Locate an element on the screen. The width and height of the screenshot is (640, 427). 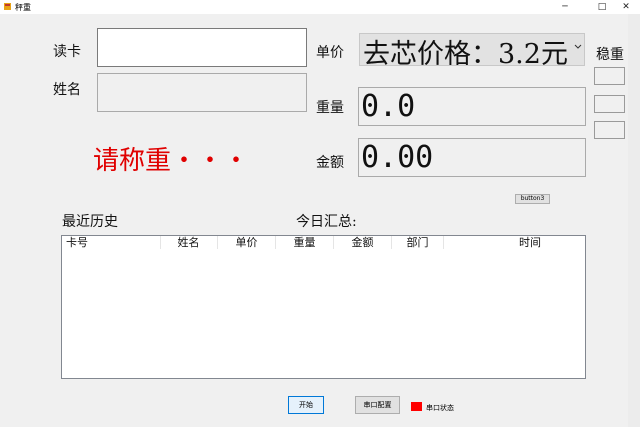
history-list-header: 卡号 姓名 单价 重量 金额 部门 时间 is located at coordinates (323, 242).